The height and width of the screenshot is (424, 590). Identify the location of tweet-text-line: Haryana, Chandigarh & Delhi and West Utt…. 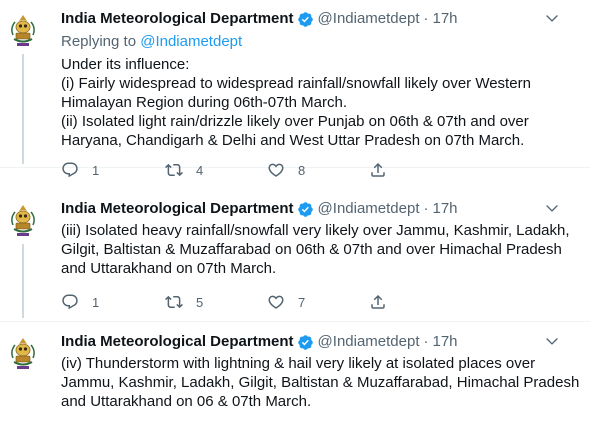
(293, 140).